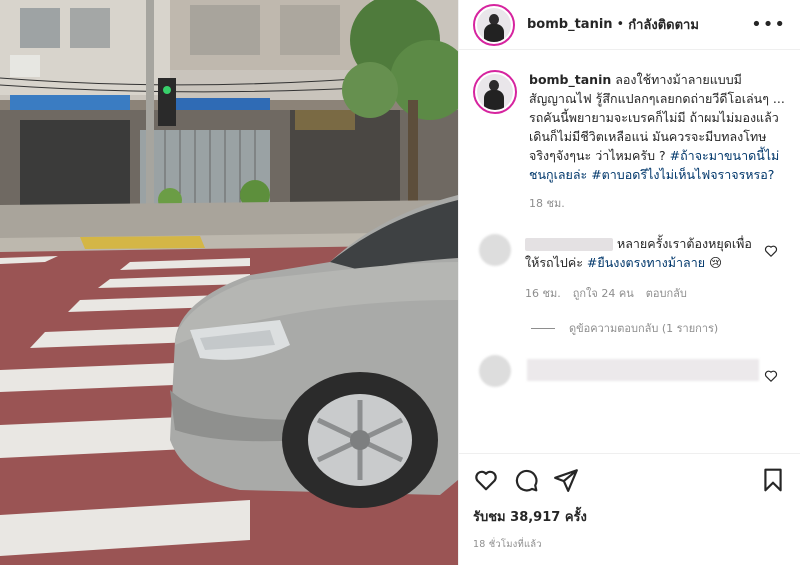 This screenshot has width=800, height=565. I want to click on avatar, so click(494, 24).